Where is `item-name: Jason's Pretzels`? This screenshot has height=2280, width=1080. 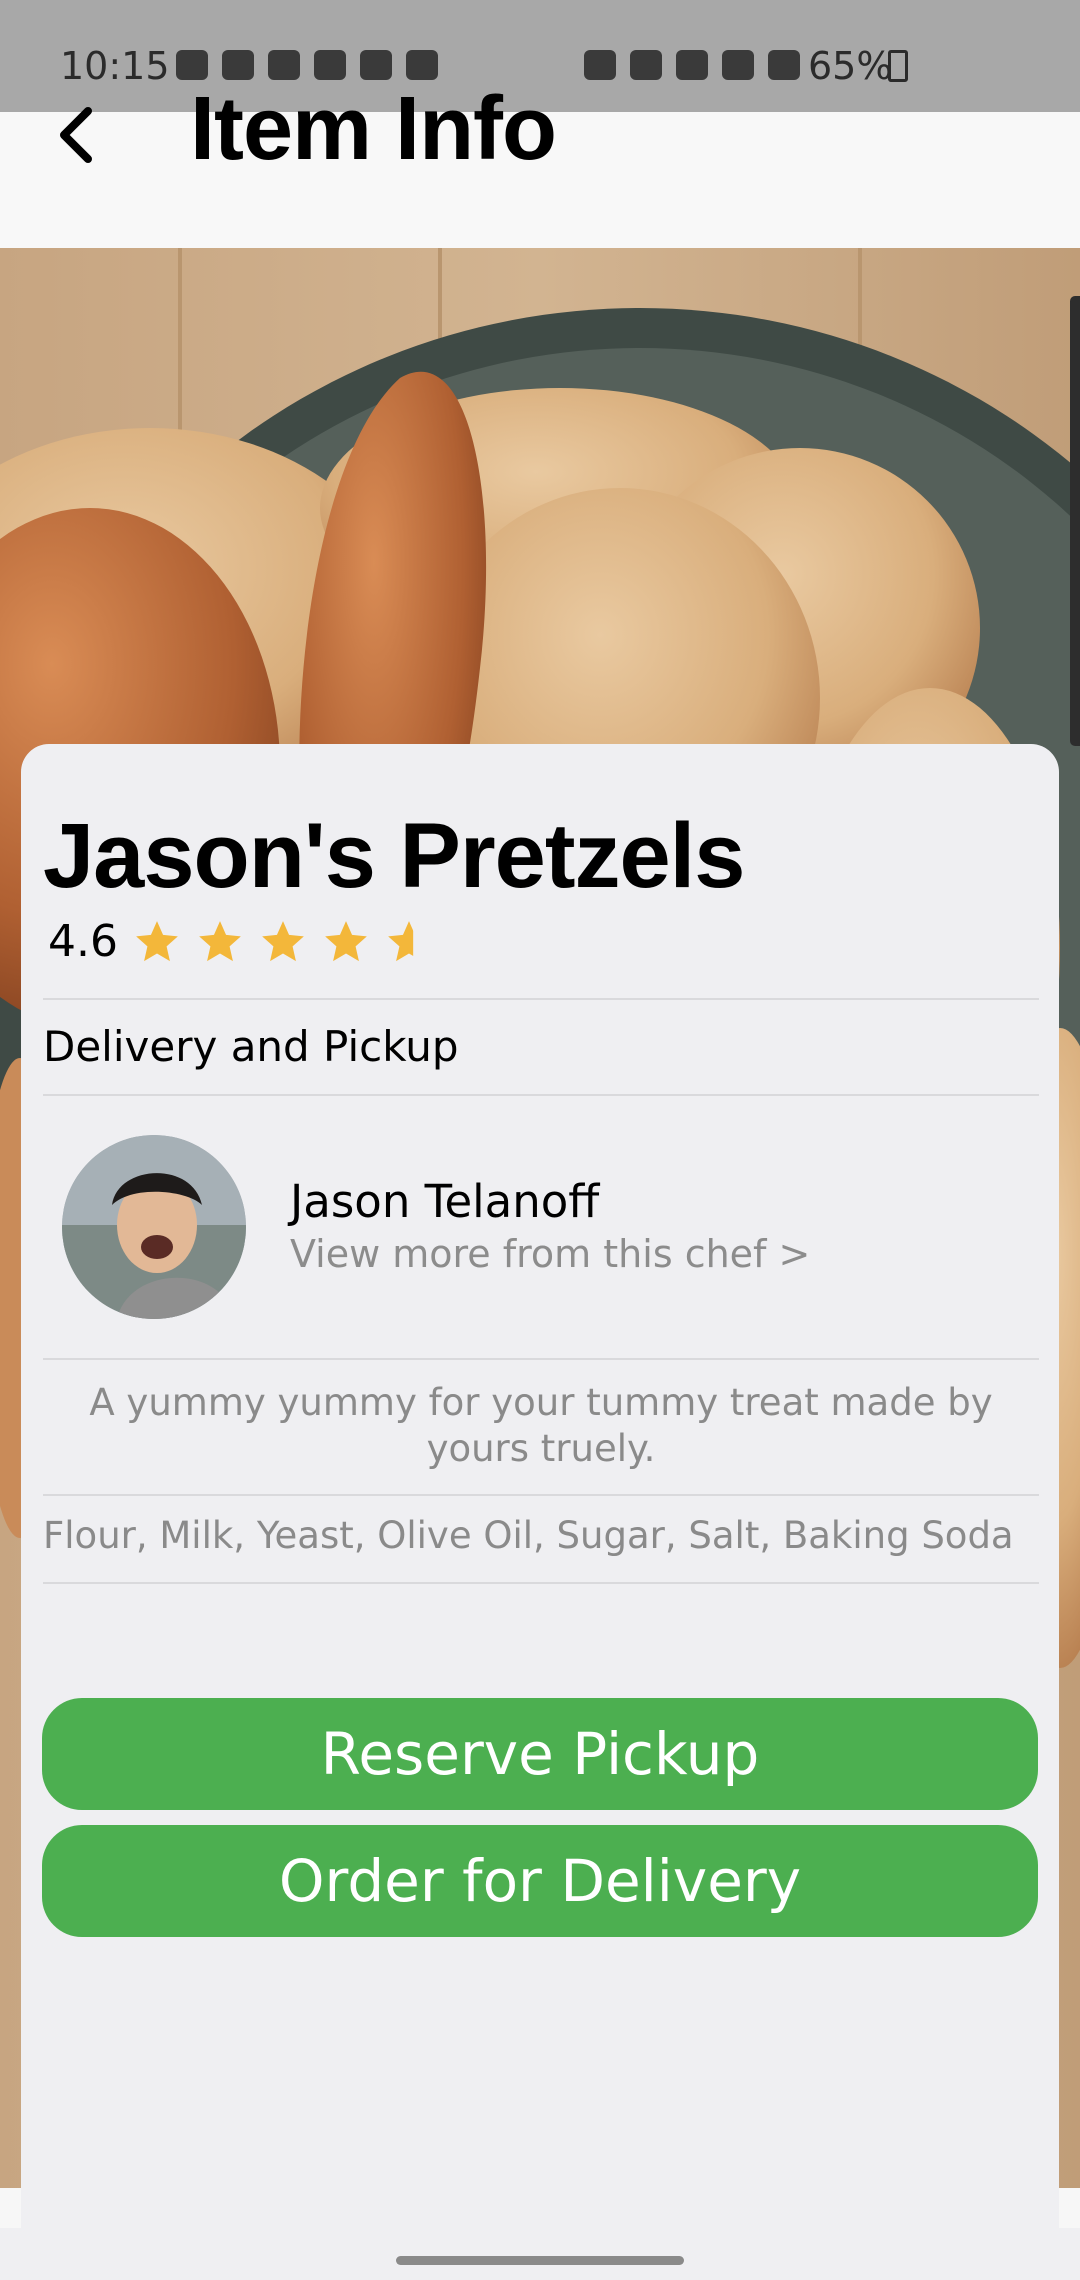 item-name: Jason's Pretzels is located at coordinates (394, 856).